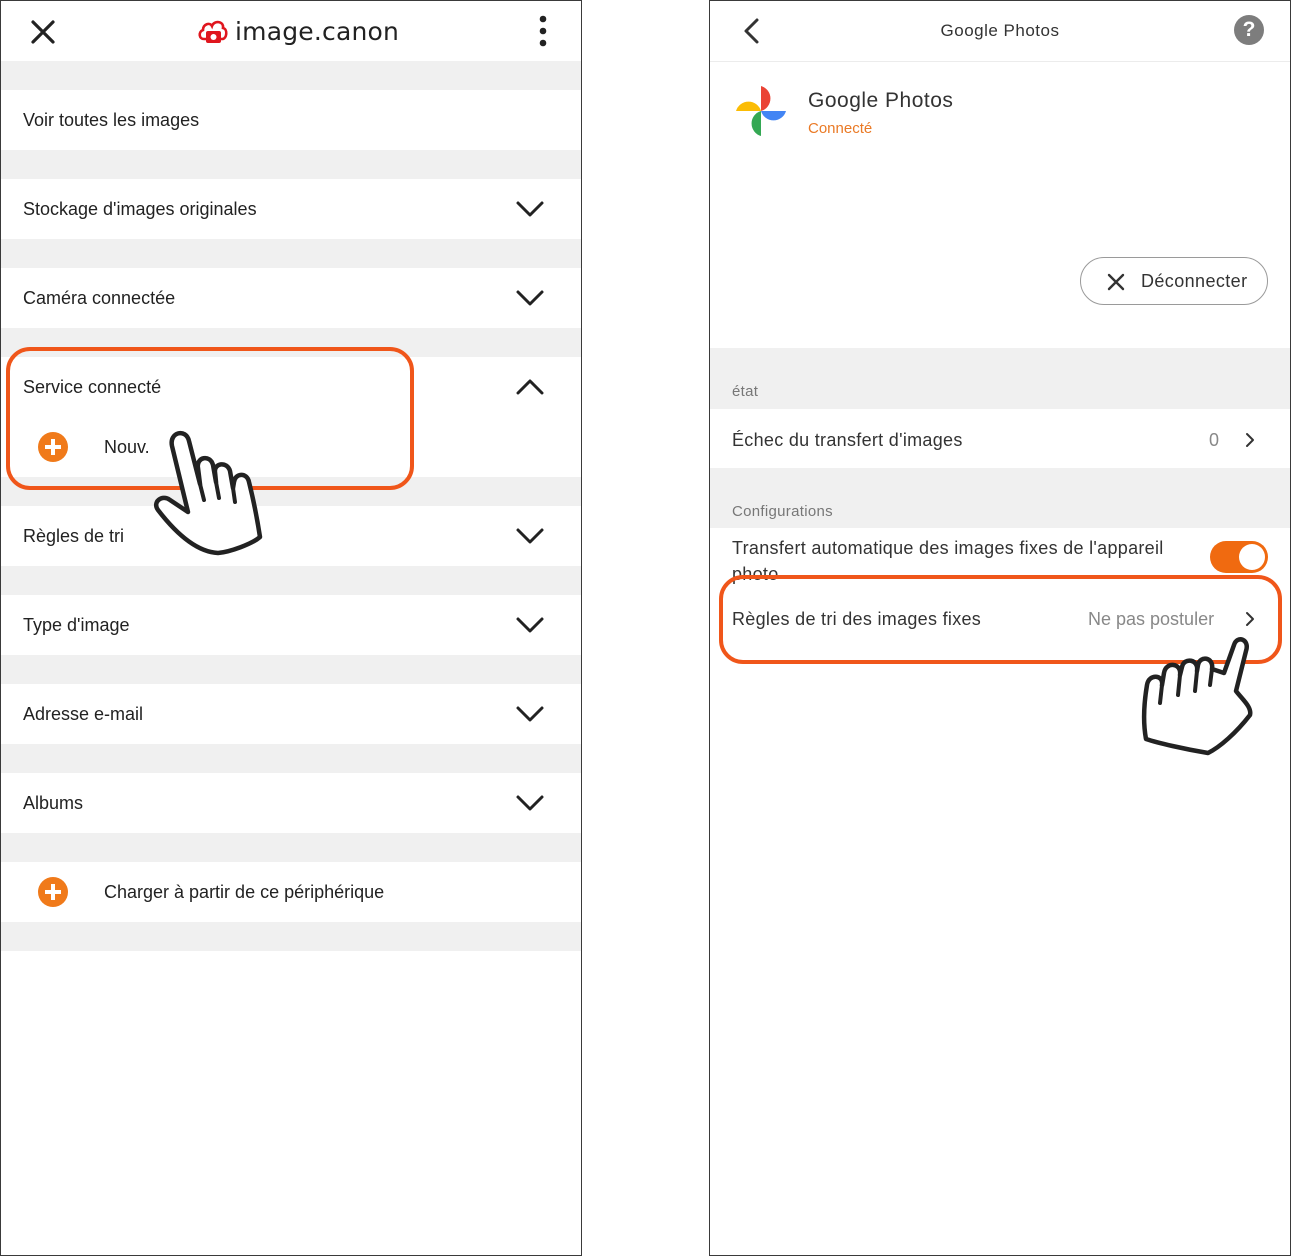  What do you see at coordinates (127, 446) in the screenshot?
I see `new-service-label: Nouv.` at bounding box center [127, 446].